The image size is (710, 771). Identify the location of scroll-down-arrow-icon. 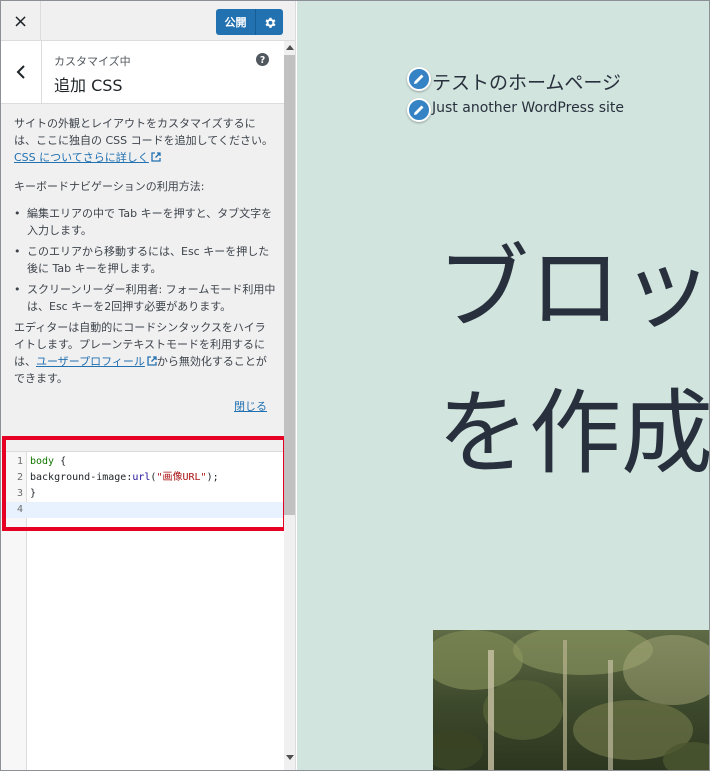
(290, 757).